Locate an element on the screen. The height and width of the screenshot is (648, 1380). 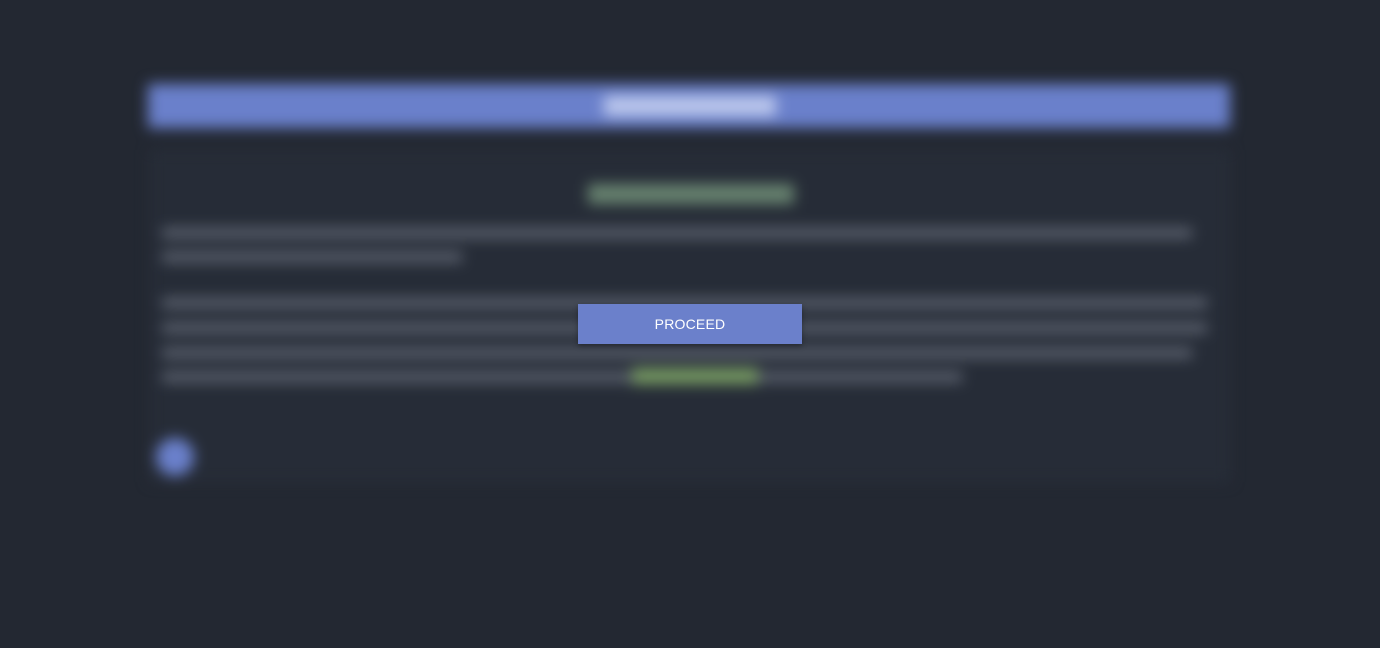
proceed-button: PROCEED is located at coordinates (690, 324).